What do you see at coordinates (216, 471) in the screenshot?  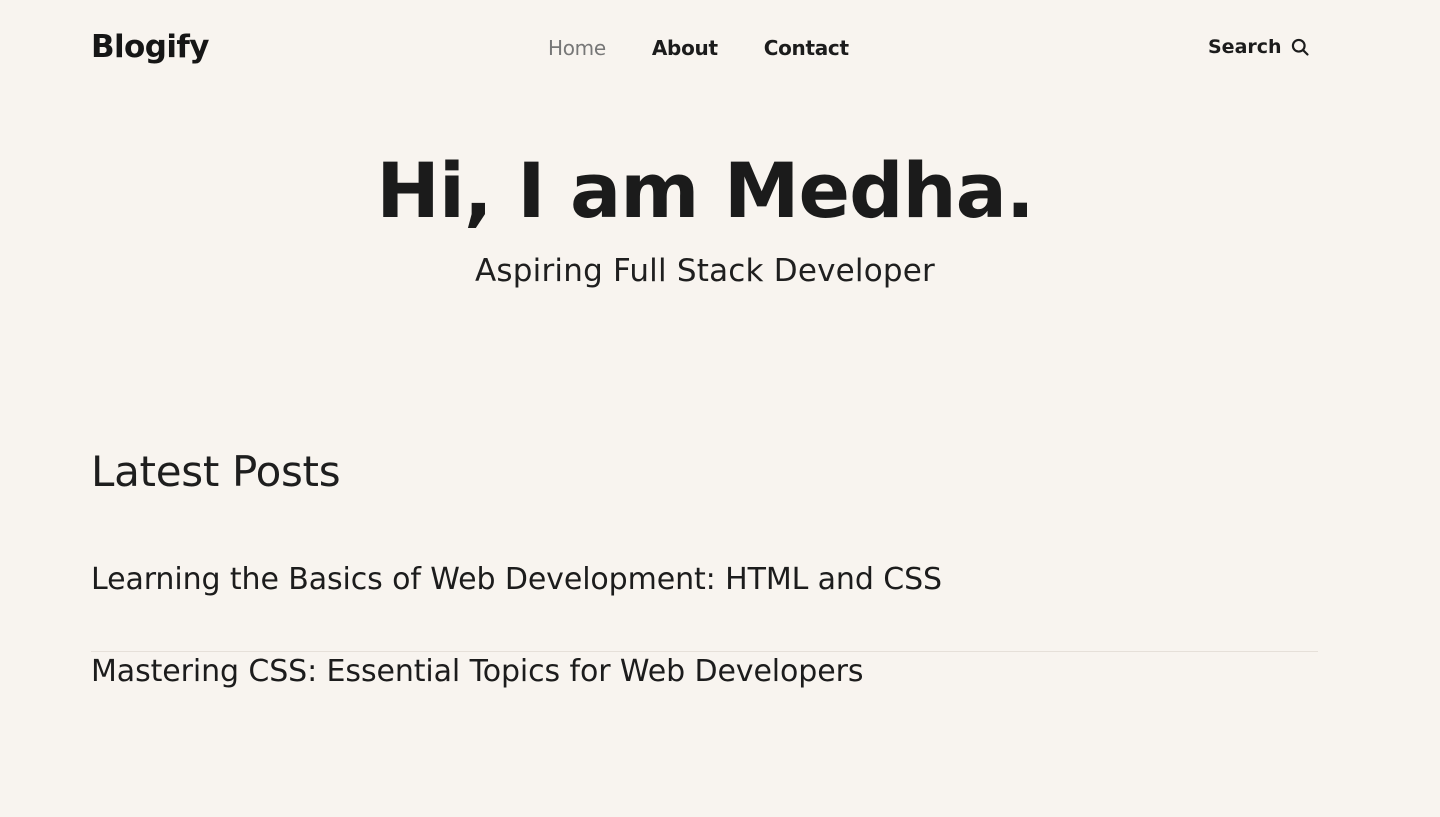 I see `latest-posts-heading: Latest Posts` at bounding box center [216, 471].